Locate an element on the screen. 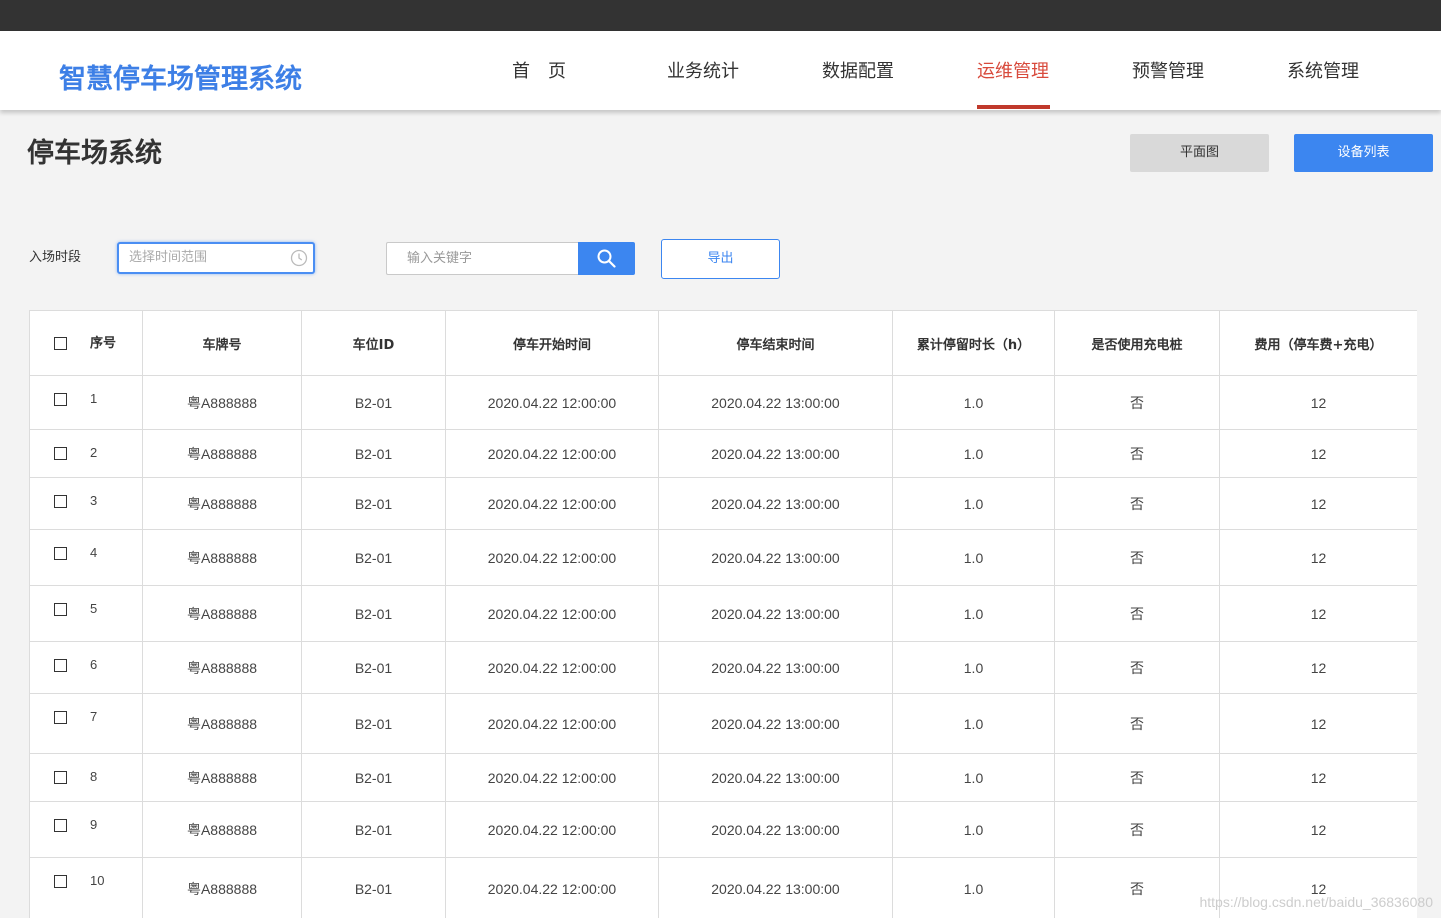 This screenshot has height=918, width=1441. nav-item-system-management: 系统管理 is located at coordinates (1323, 72).